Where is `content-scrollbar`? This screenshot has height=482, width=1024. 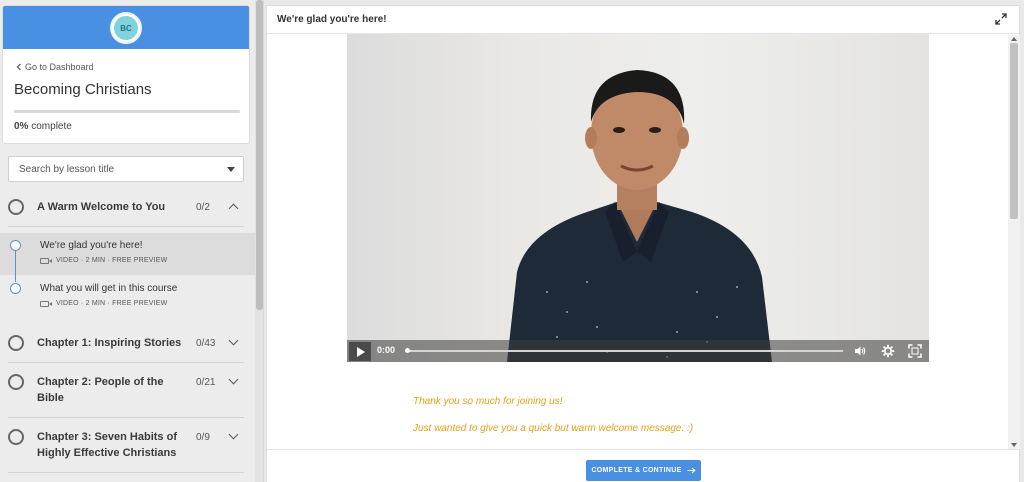 content-scrollbar is located at coordinates (1014, 242).